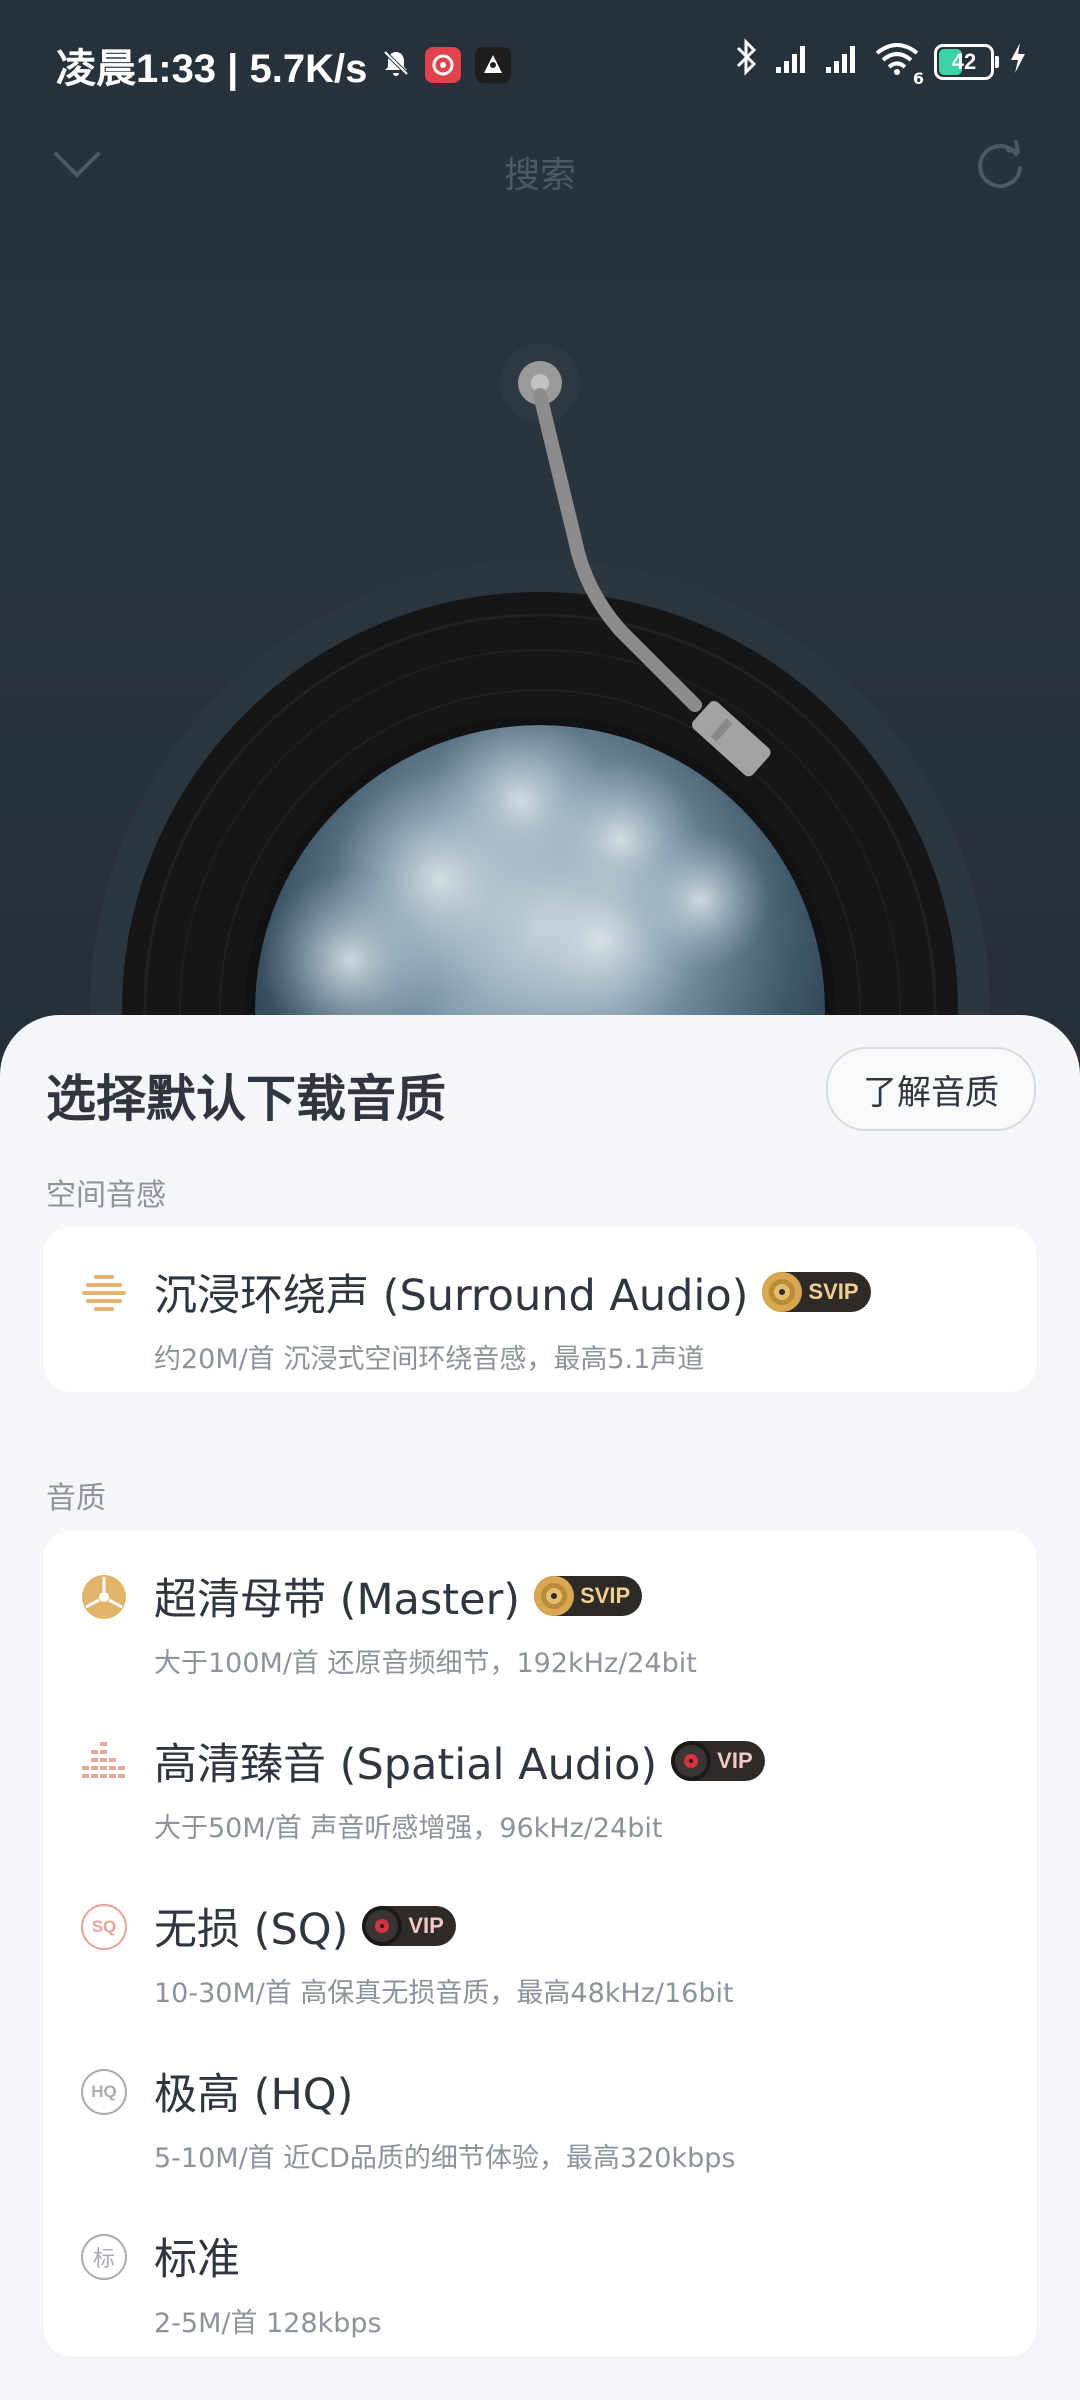 This screenshot has height=2400, width=1080. Describe the element at coordinates (540, 2108) in the screenshot. I see `quality-option-hq: HQ 极高 (HQ) 5-10M/首 近CD品质的细节体验，最高320kbps` at that location.